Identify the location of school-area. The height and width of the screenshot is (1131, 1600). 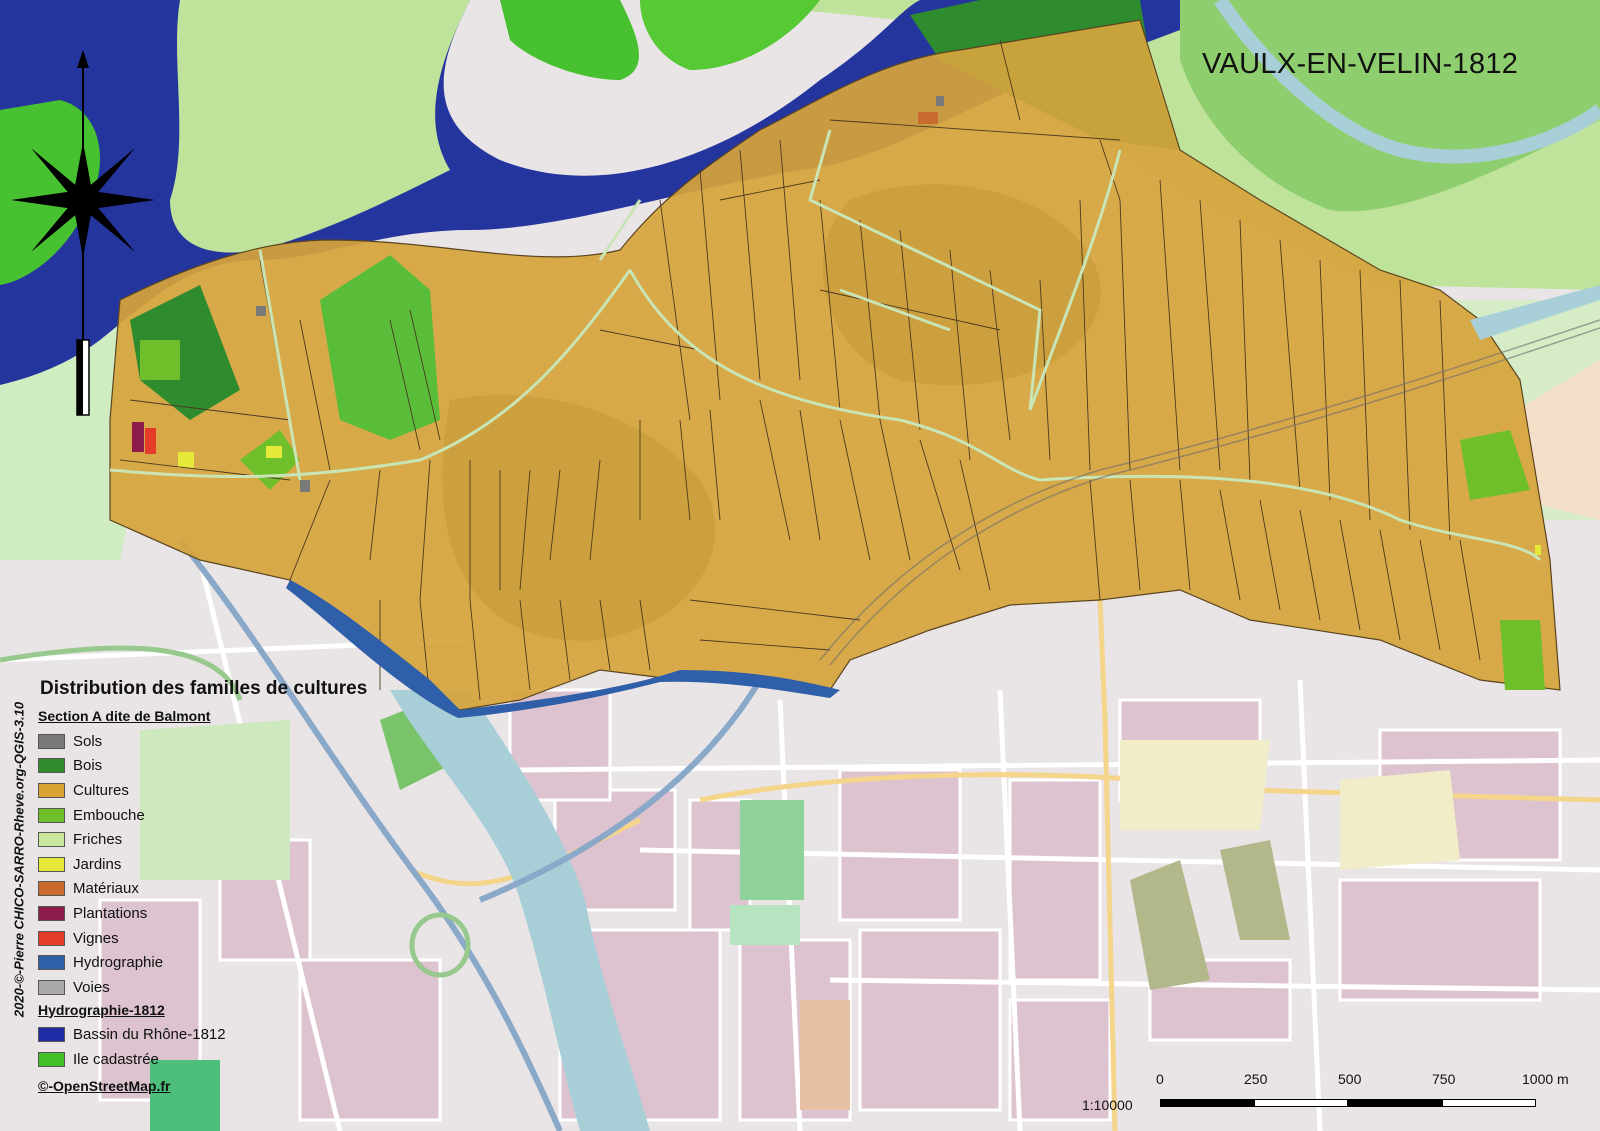
(1195, 785).